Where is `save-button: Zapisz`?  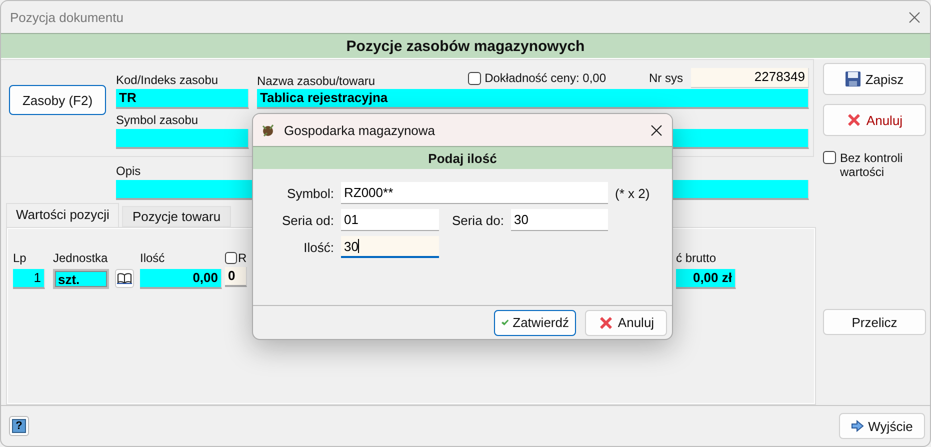 save-button: Zapisz is located at coordinates (874, 79).